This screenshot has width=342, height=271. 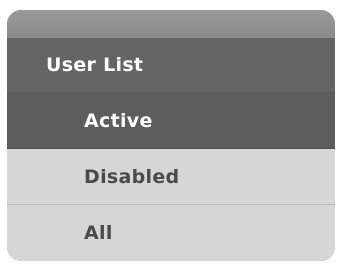 I want to click on menu-item-all-label: All, so click(x=98, y=233).